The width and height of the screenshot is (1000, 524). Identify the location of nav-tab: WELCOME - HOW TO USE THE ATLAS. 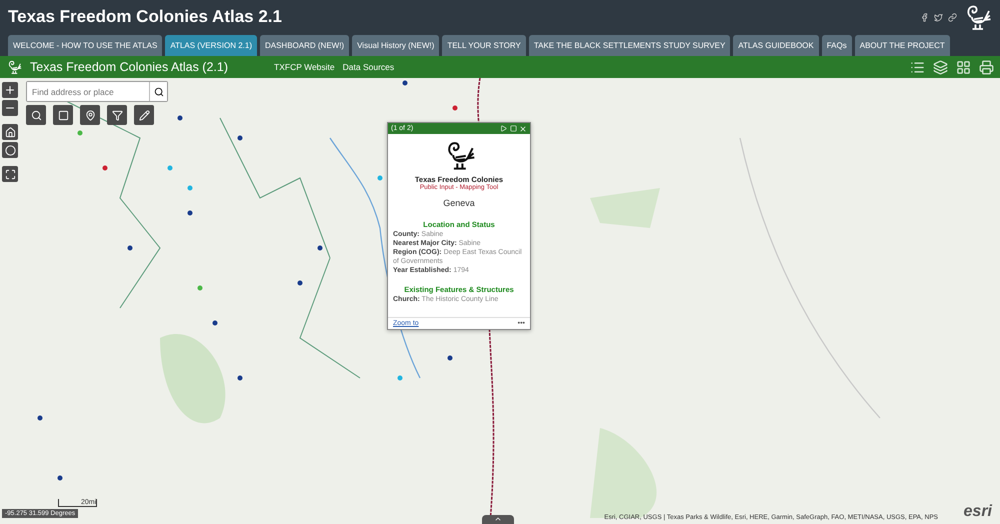
(85, 45).